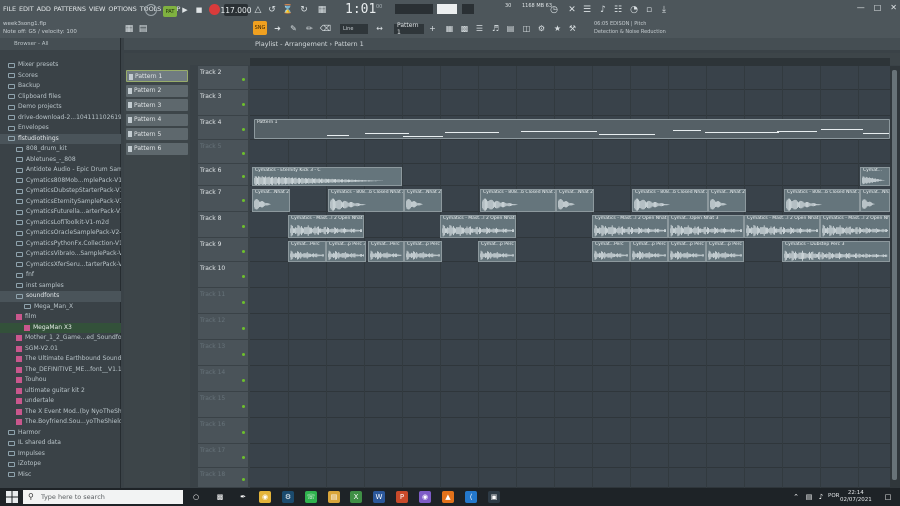 This screenshot has height=506, width=900. What do you see at coordinates (223, 250) in the screenshot?
I see `track-header: Track 9` at bounding box center [223, 250].